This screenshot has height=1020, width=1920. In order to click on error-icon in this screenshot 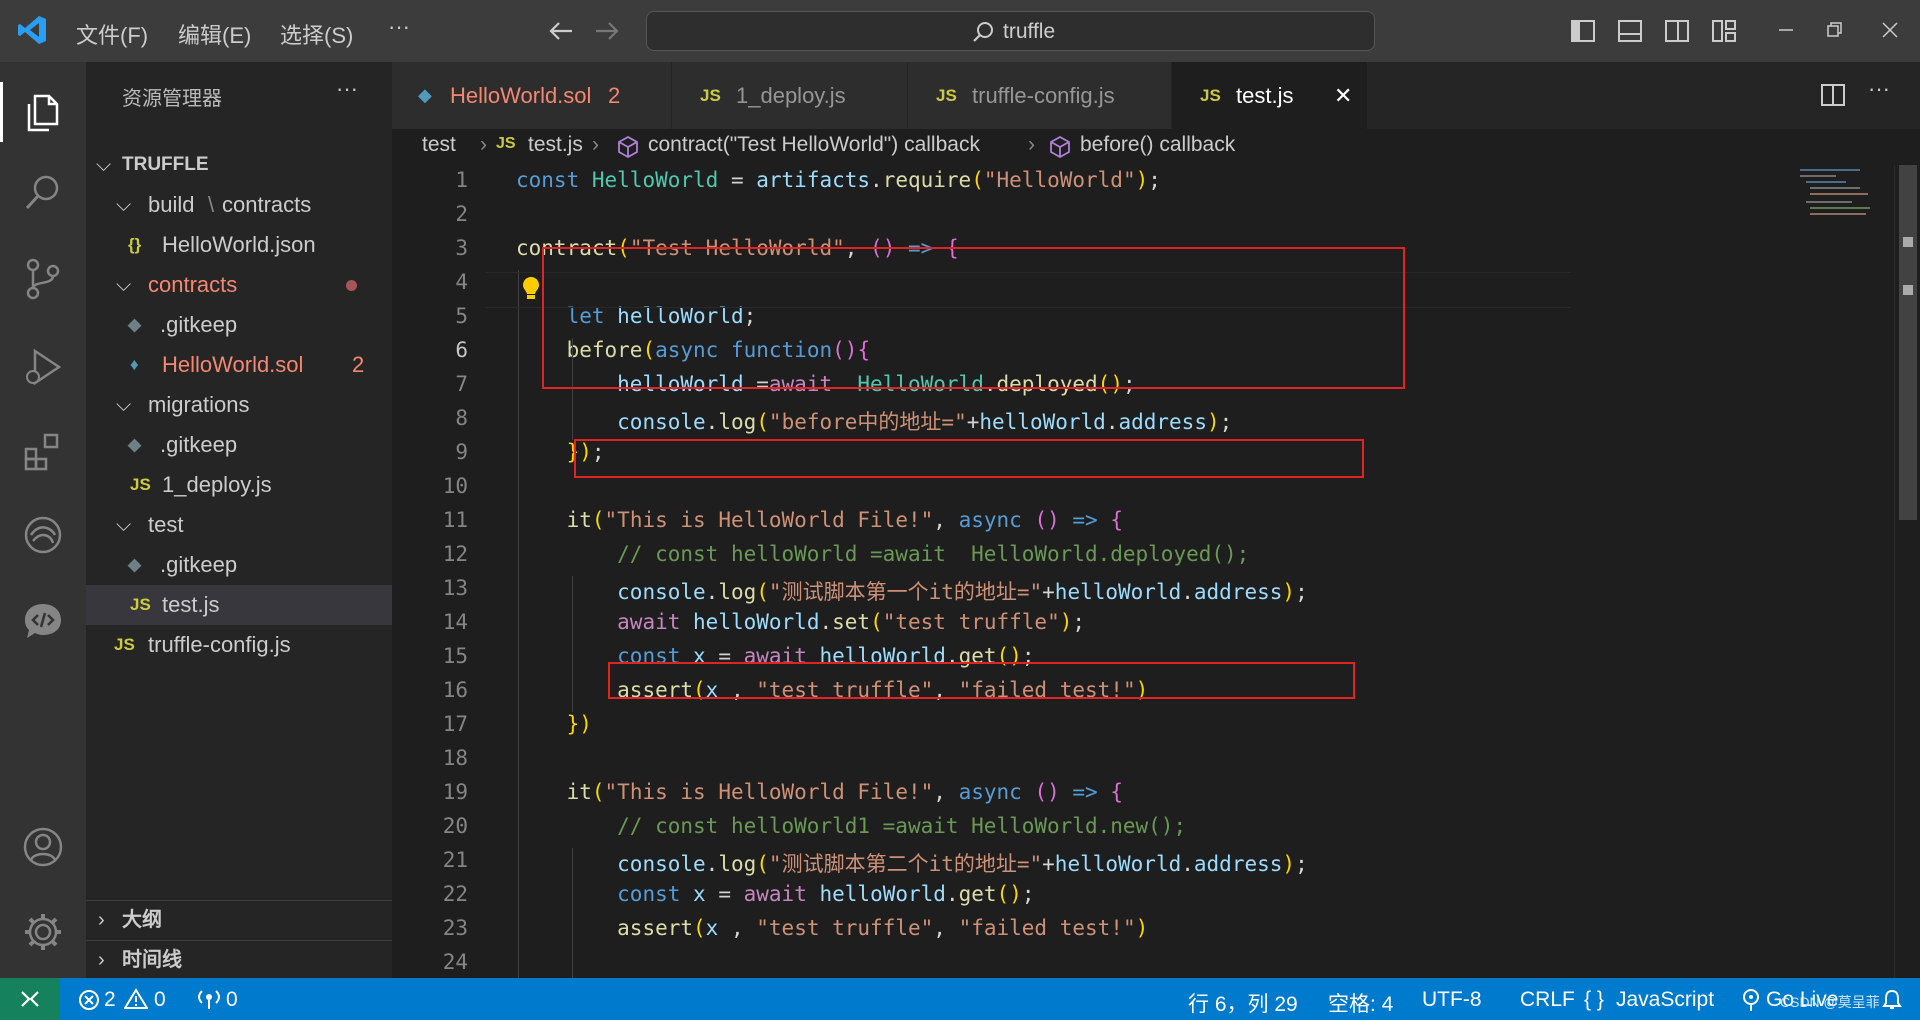, I will do `click(89, 1000)`.